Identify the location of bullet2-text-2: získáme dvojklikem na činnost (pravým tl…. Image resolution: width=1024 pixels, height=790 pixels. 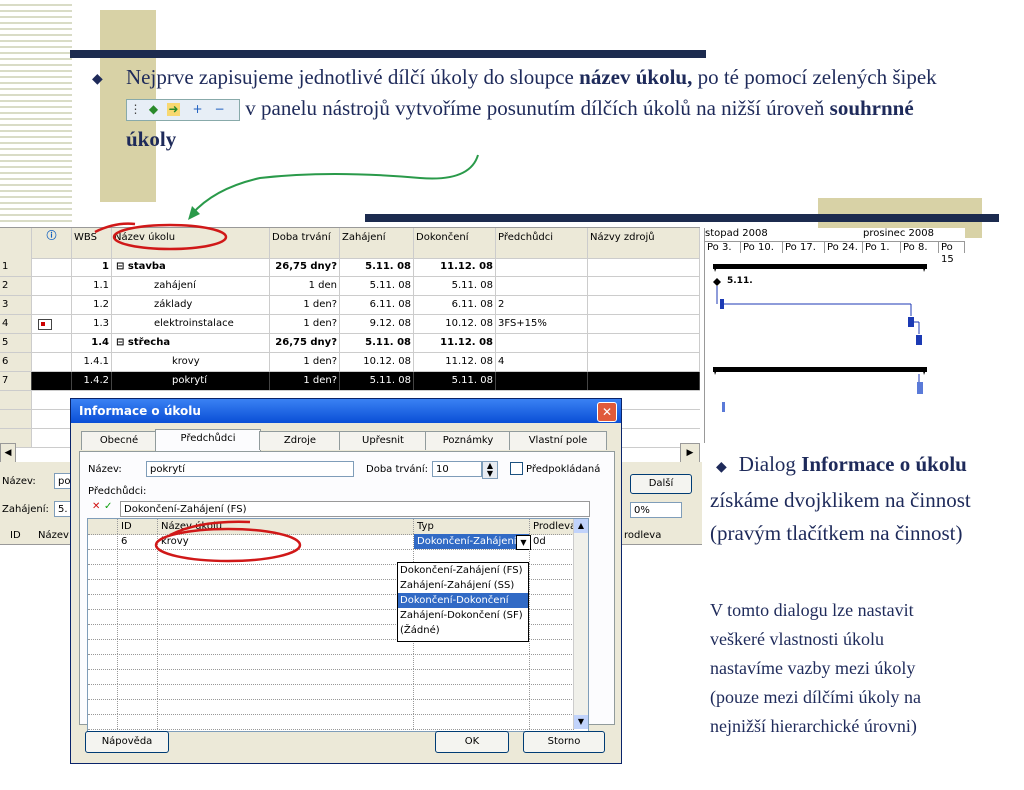
(840, 516).